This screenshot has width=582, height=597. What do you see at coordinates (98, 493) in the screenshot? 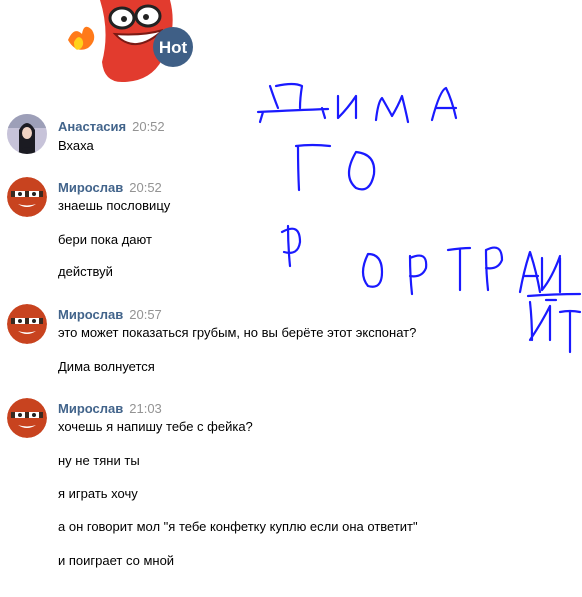
I see `message-text: я играть хочу` at bounding box center [98, 493].